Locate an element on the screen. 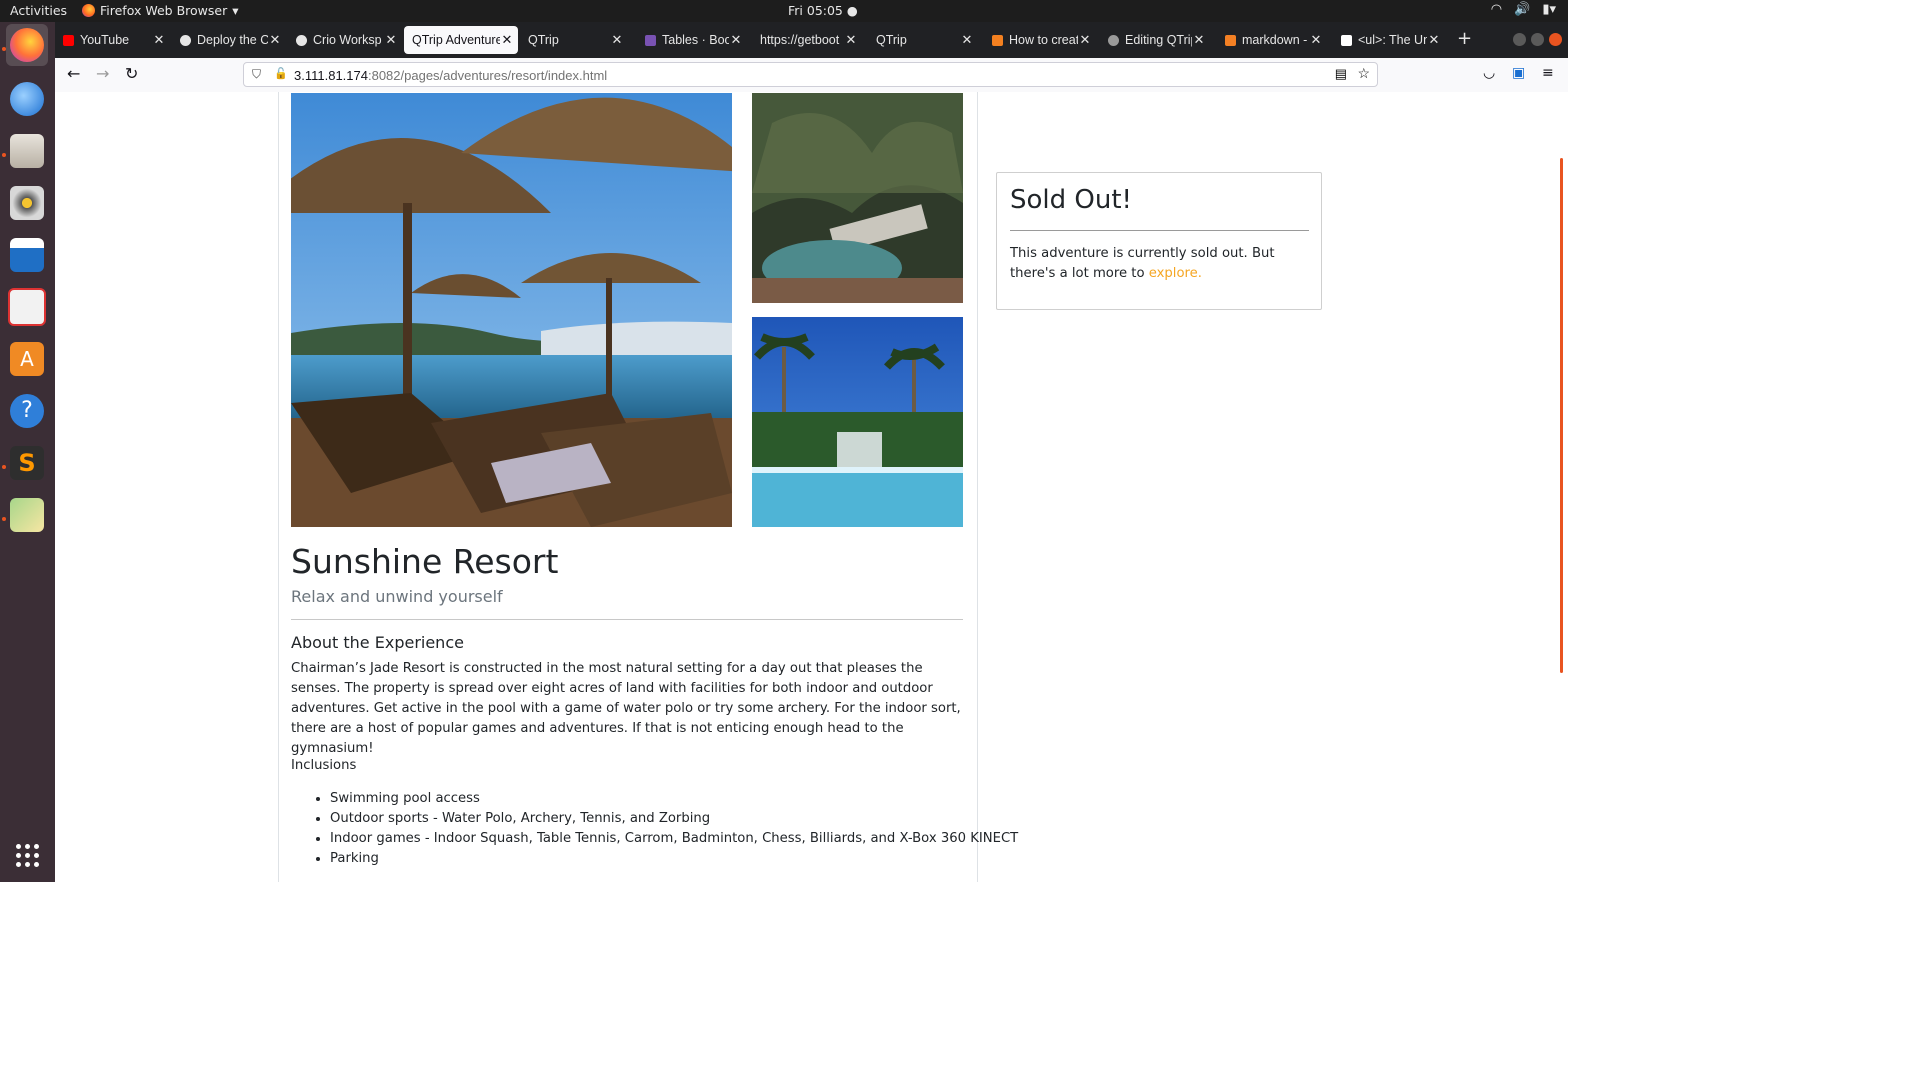 The height and width of the screenshot is (1080, 1920). window-controls is located at coordinates (1537, 39).